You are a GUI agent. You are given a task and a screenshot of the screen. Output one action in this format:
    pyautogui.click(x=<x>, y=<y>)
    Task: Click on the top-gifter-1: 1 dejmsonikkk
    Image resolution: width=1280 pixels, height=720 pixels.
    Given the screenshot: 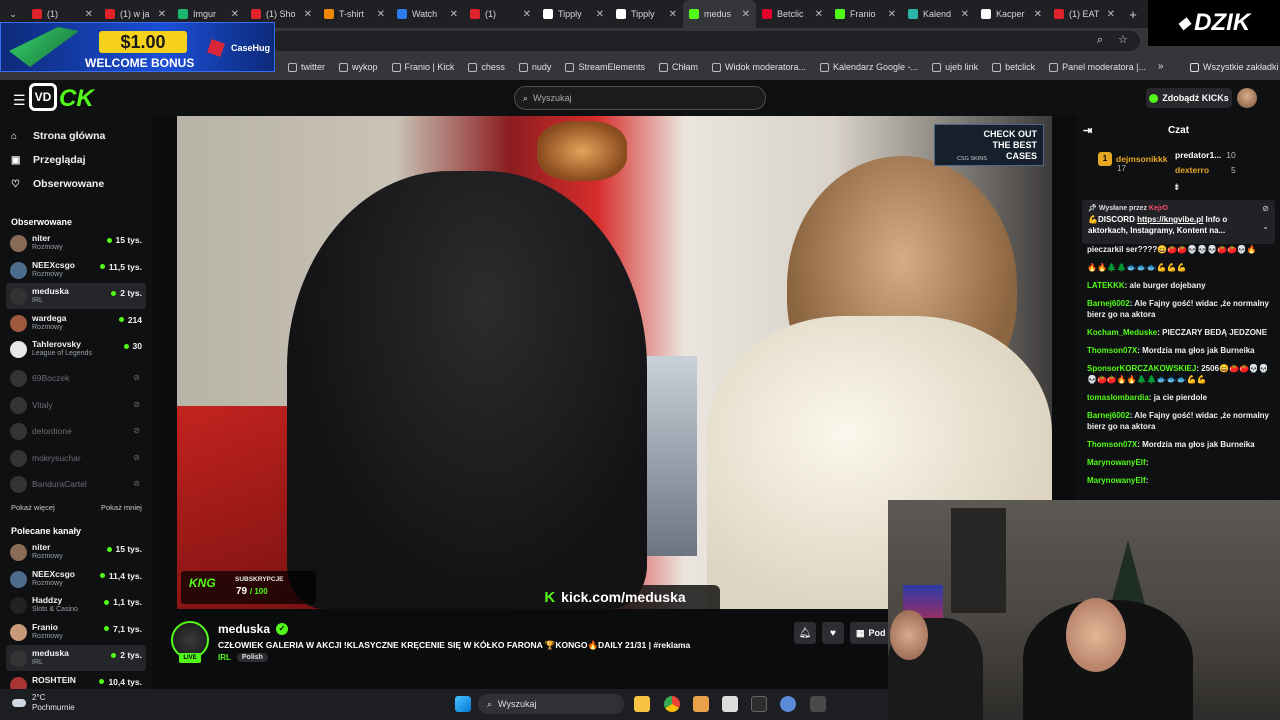 What is the action you would take?
    pyautogui.click(x=1133, y=159)
    